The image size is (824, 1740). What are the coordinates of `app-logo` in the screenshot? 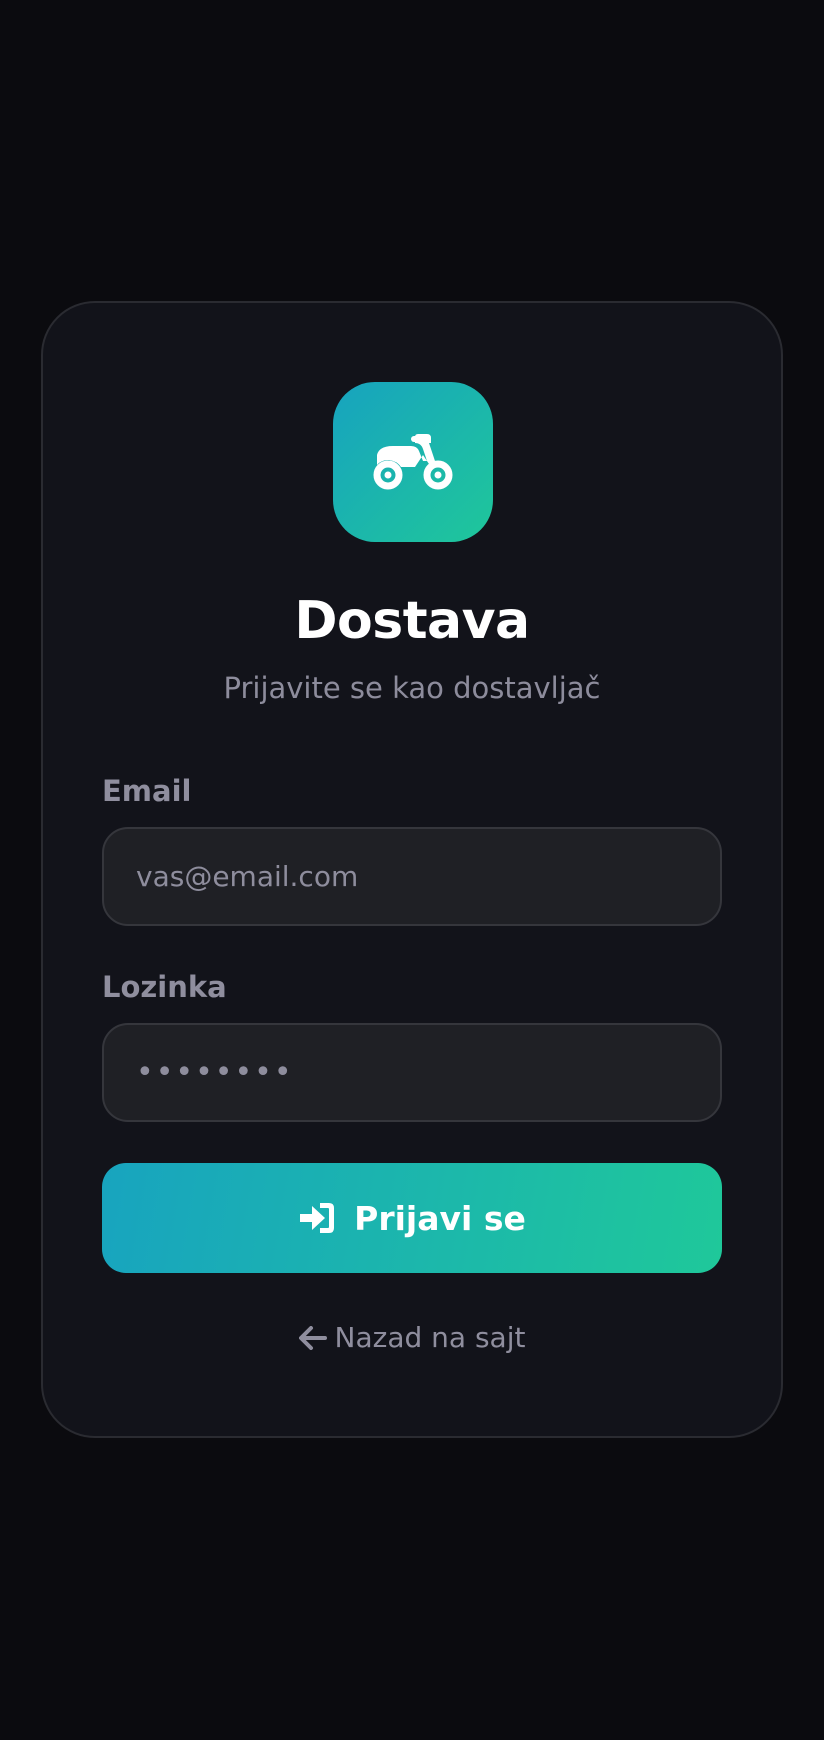 It's located at (413, 462).